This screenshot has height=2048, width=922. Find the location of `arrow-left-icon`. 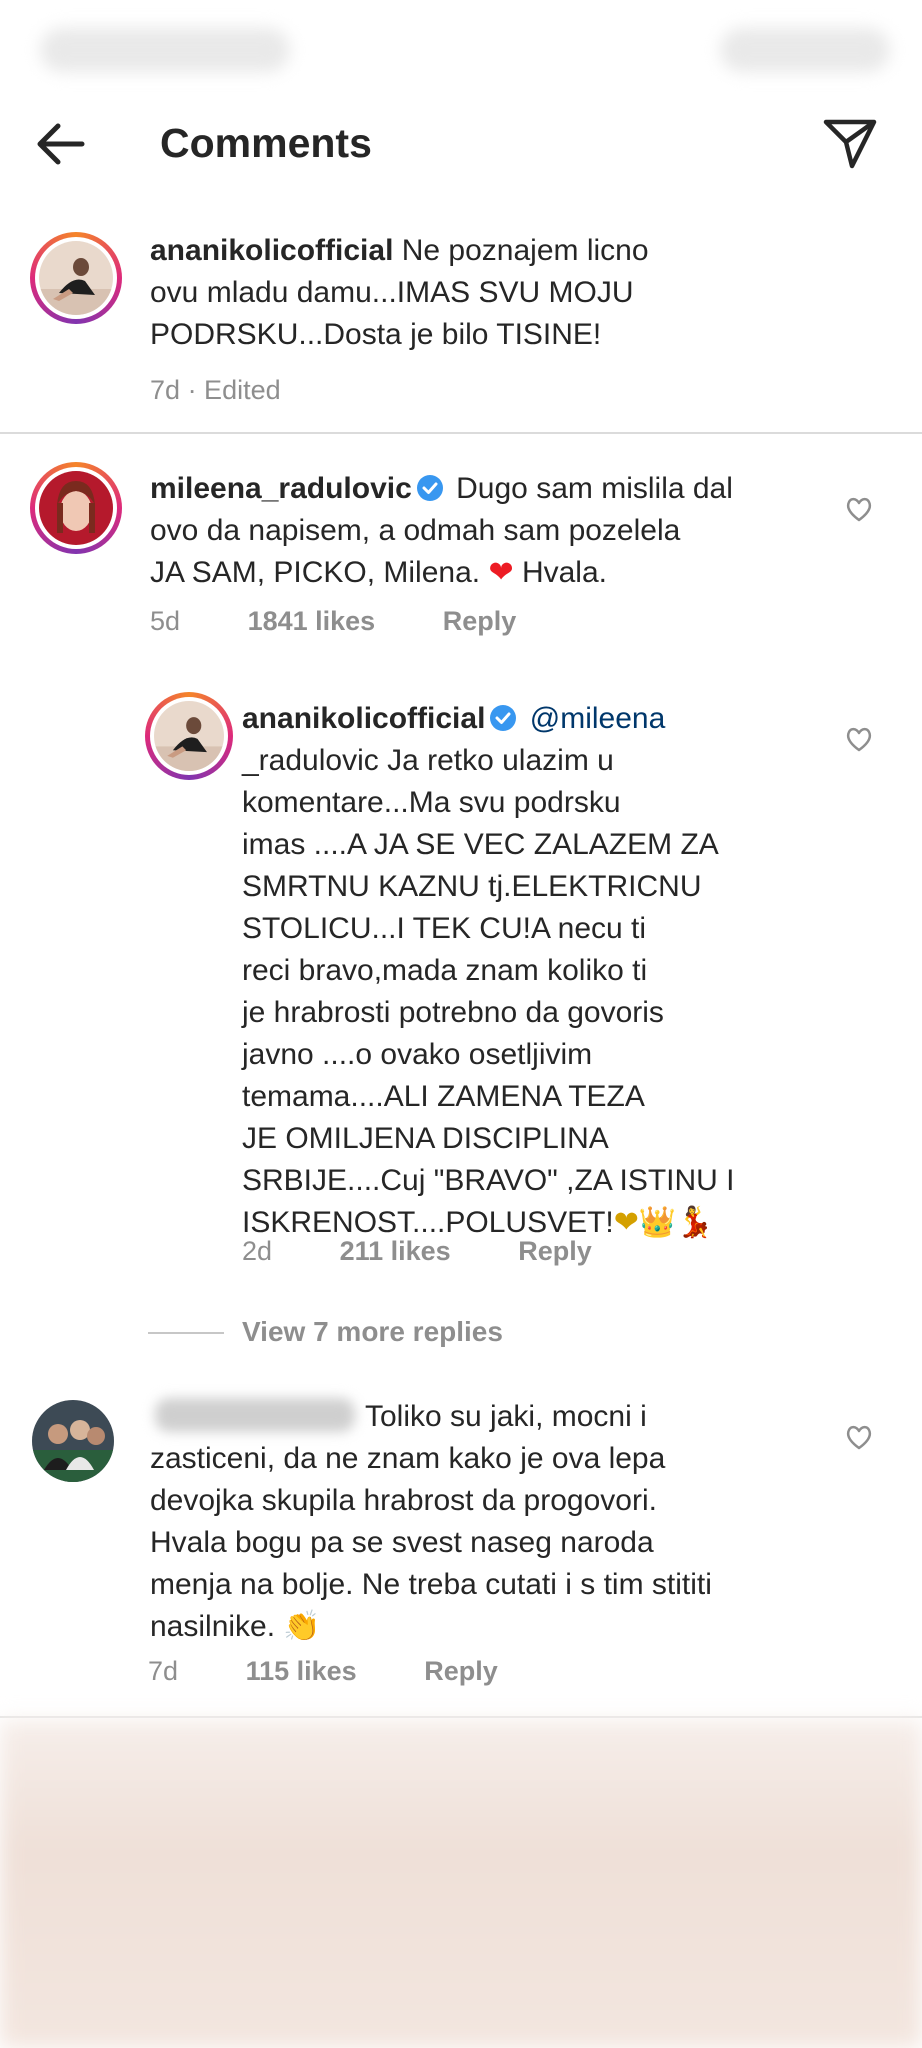

arrow-left-icon is located at coordinates (60, 144).